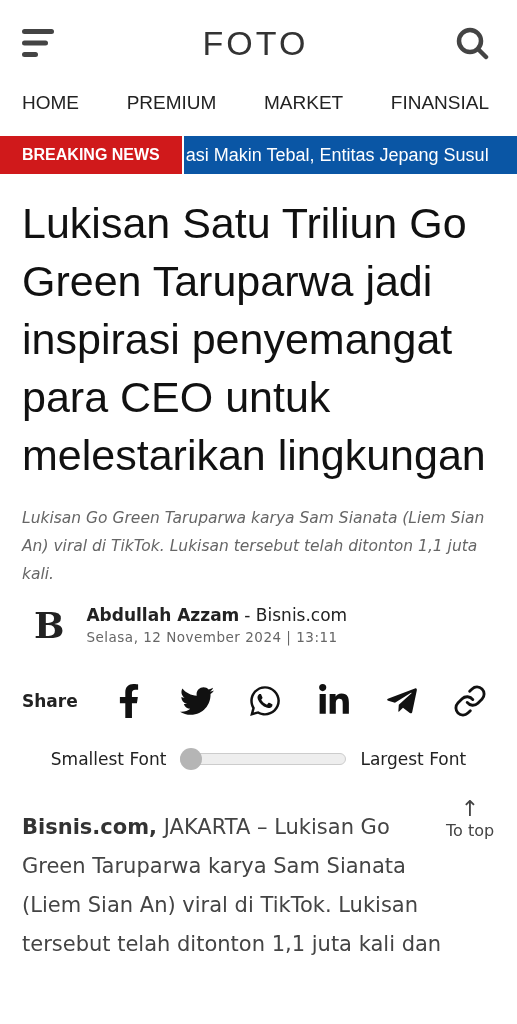 The height and width of the screenshot is (1024, 517). Describe the element at coordinates (191, 759) in the screenshot. I see `slider-thumb` at that location.